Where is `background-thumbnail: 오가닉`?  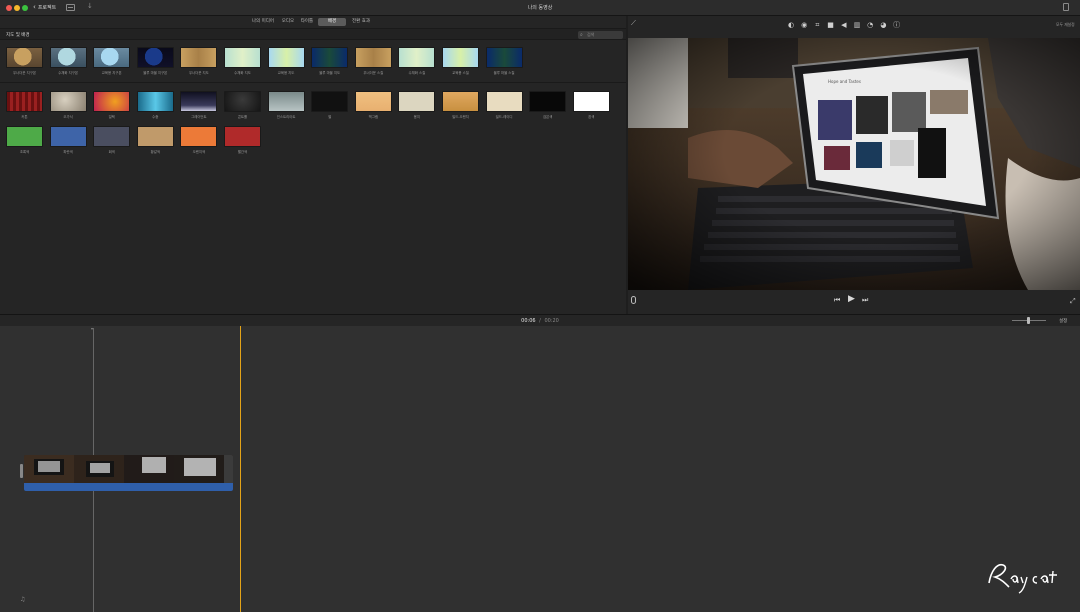 background-thumbnail: 오가닉 is located at coordinates (68, 105).